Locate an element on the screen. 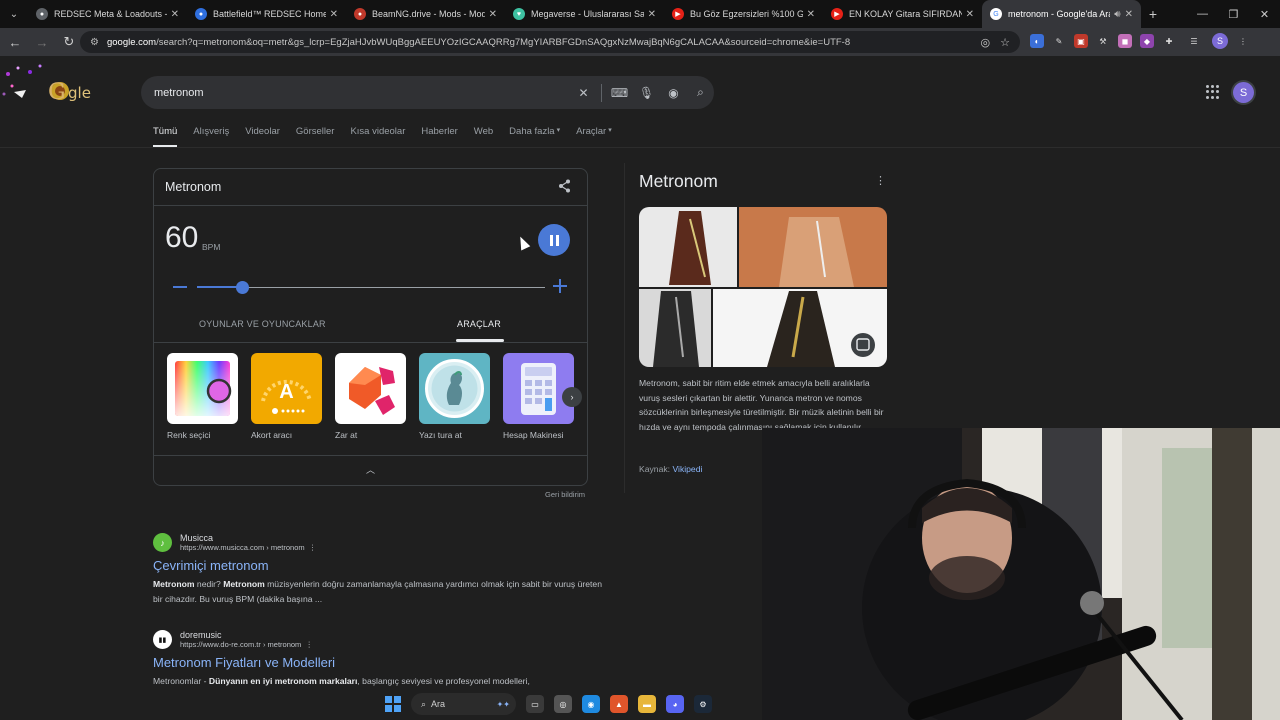  tool-flip-coin: Yazı tura at is located at coordinates (454, 396).